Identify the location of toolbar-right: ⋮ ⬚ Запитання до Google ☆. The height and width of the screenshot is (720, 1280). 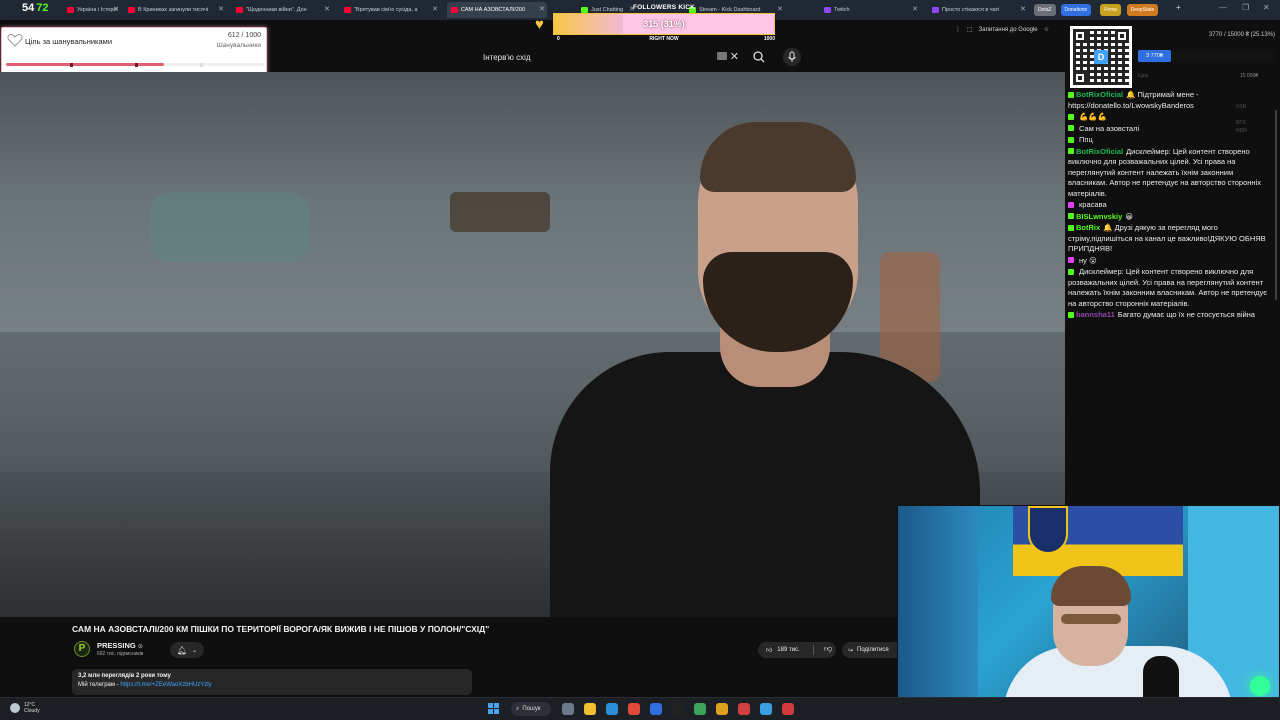
(1010, 30).